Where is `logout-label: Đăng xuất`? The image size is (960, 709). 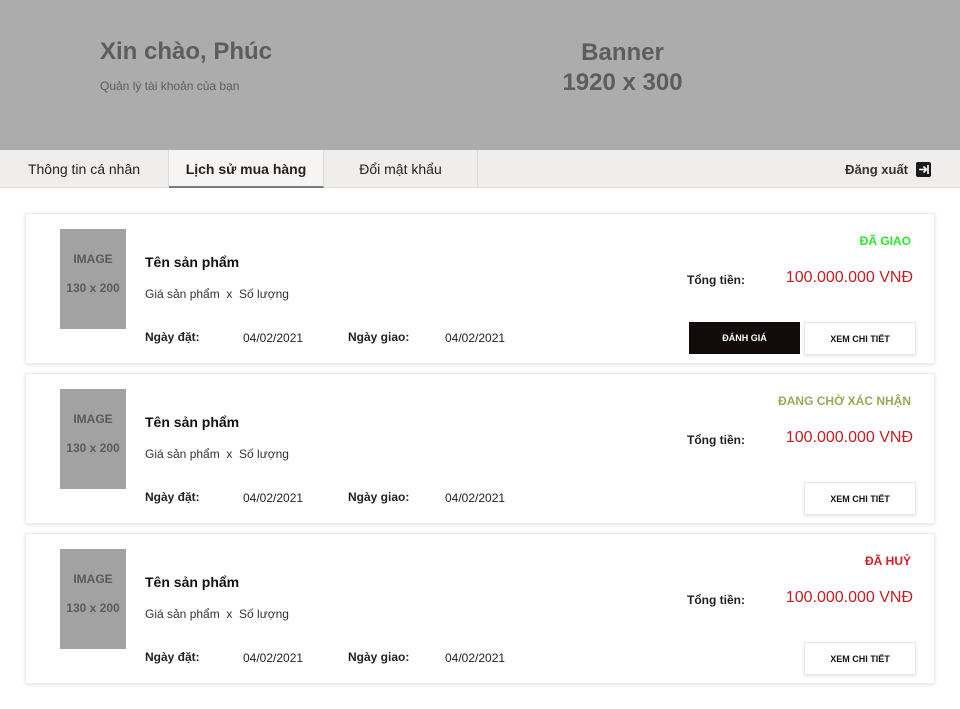
logout-label: Đăng xuất is located at coordinates (876, 169).